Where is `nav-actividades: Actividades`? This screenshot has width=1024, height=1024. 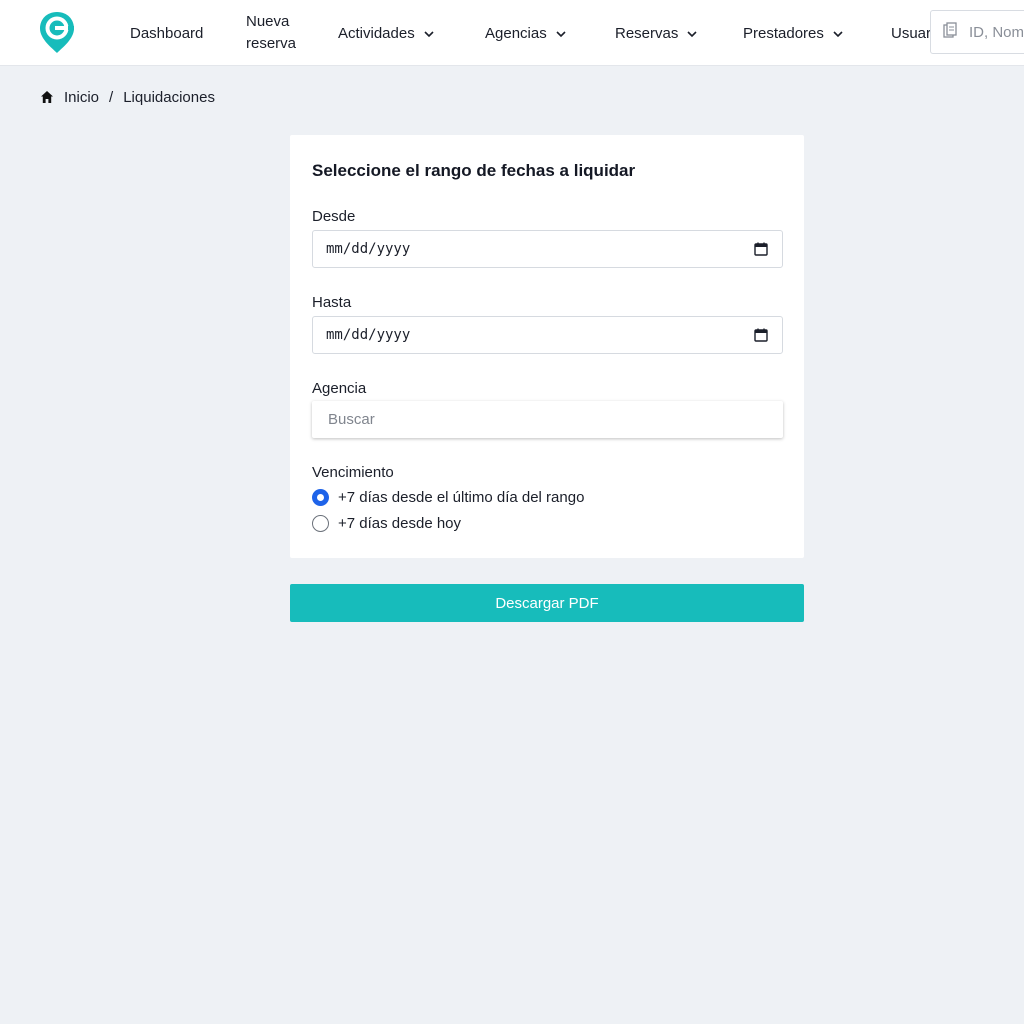 nav-actividades: Actividades is located at coordinates (386, 33).